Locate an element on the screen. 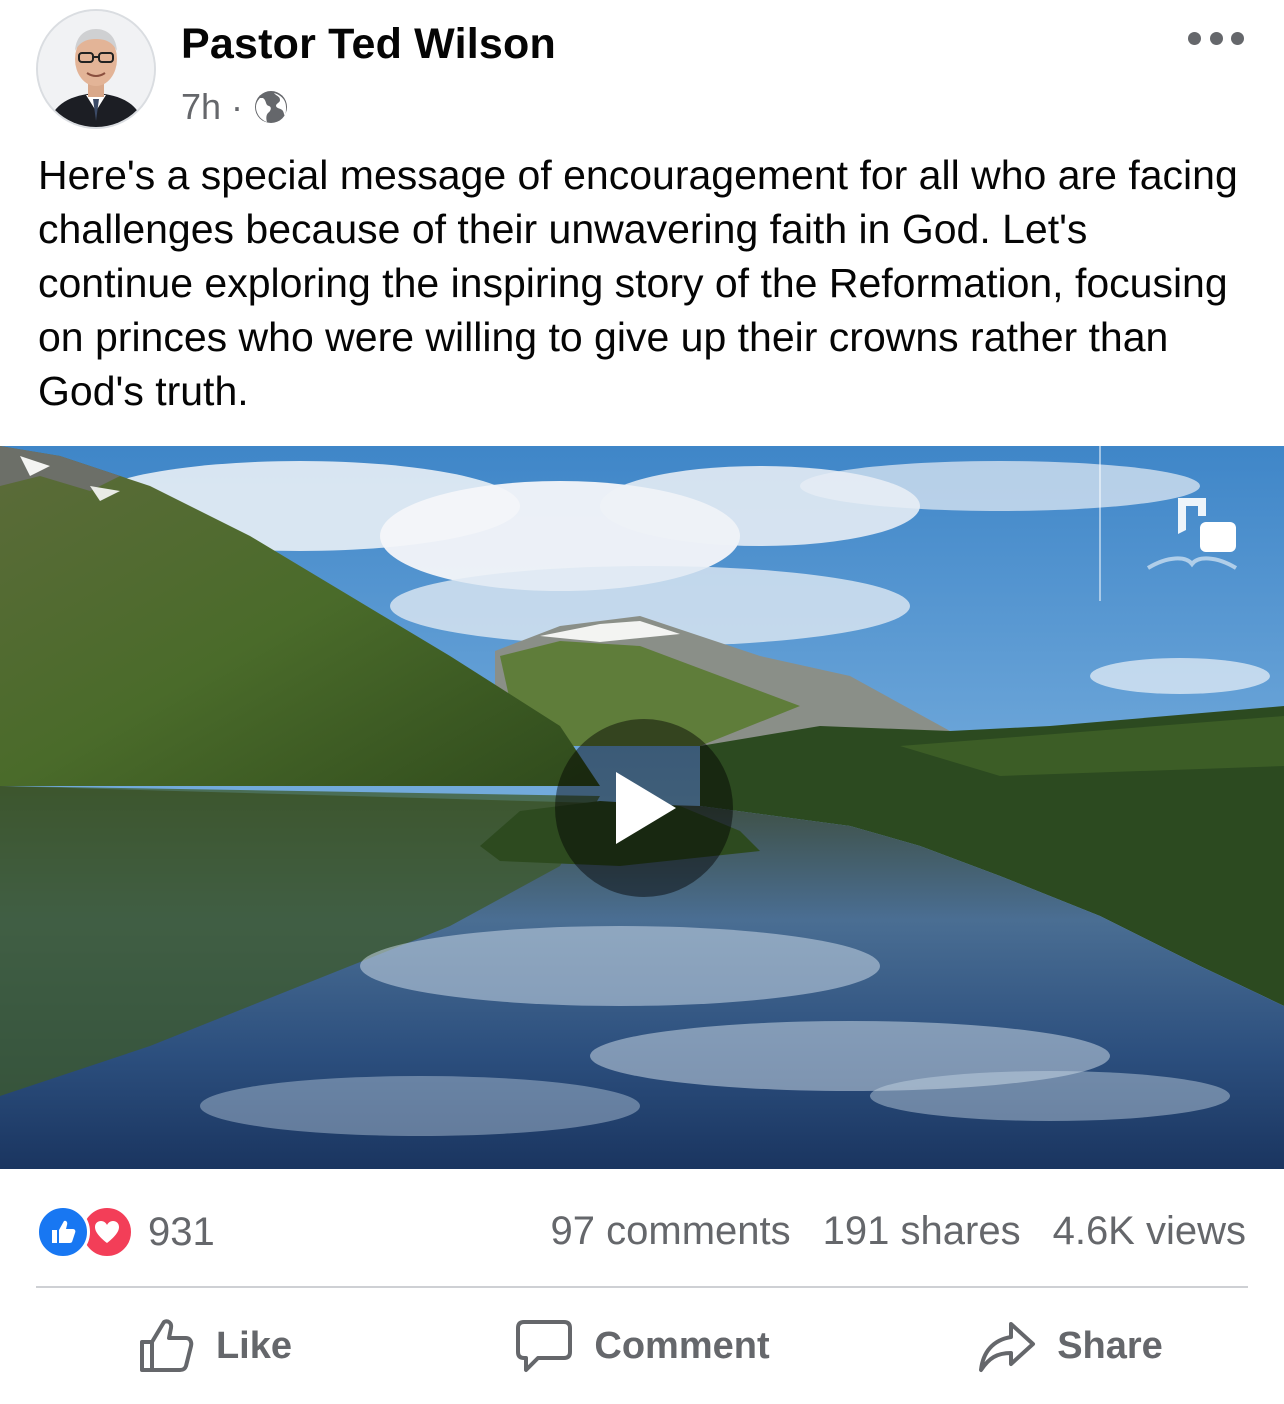  play-icon is located at coordinates (644, 808).